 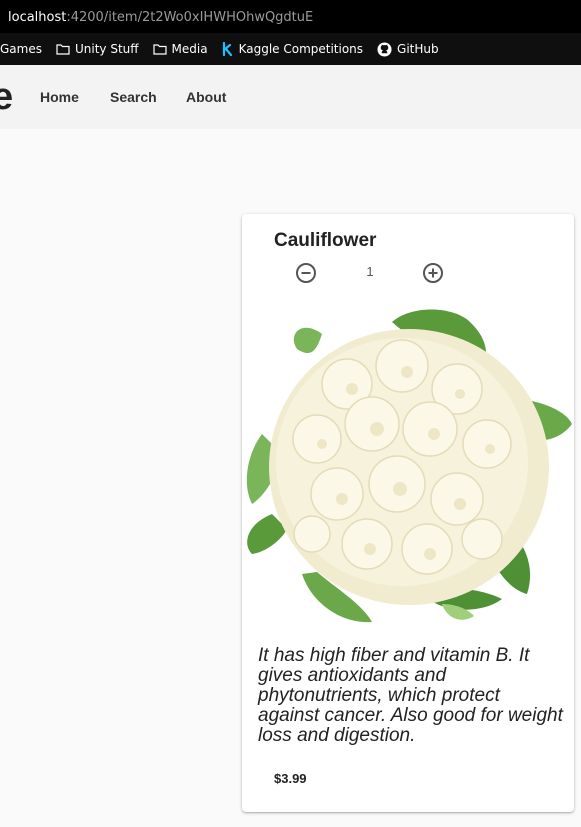 What do you see at coordinates (106, 49) in the screenshot?
I see `bookmark-label: Unity Stuff` at bounding box center [106, 49].